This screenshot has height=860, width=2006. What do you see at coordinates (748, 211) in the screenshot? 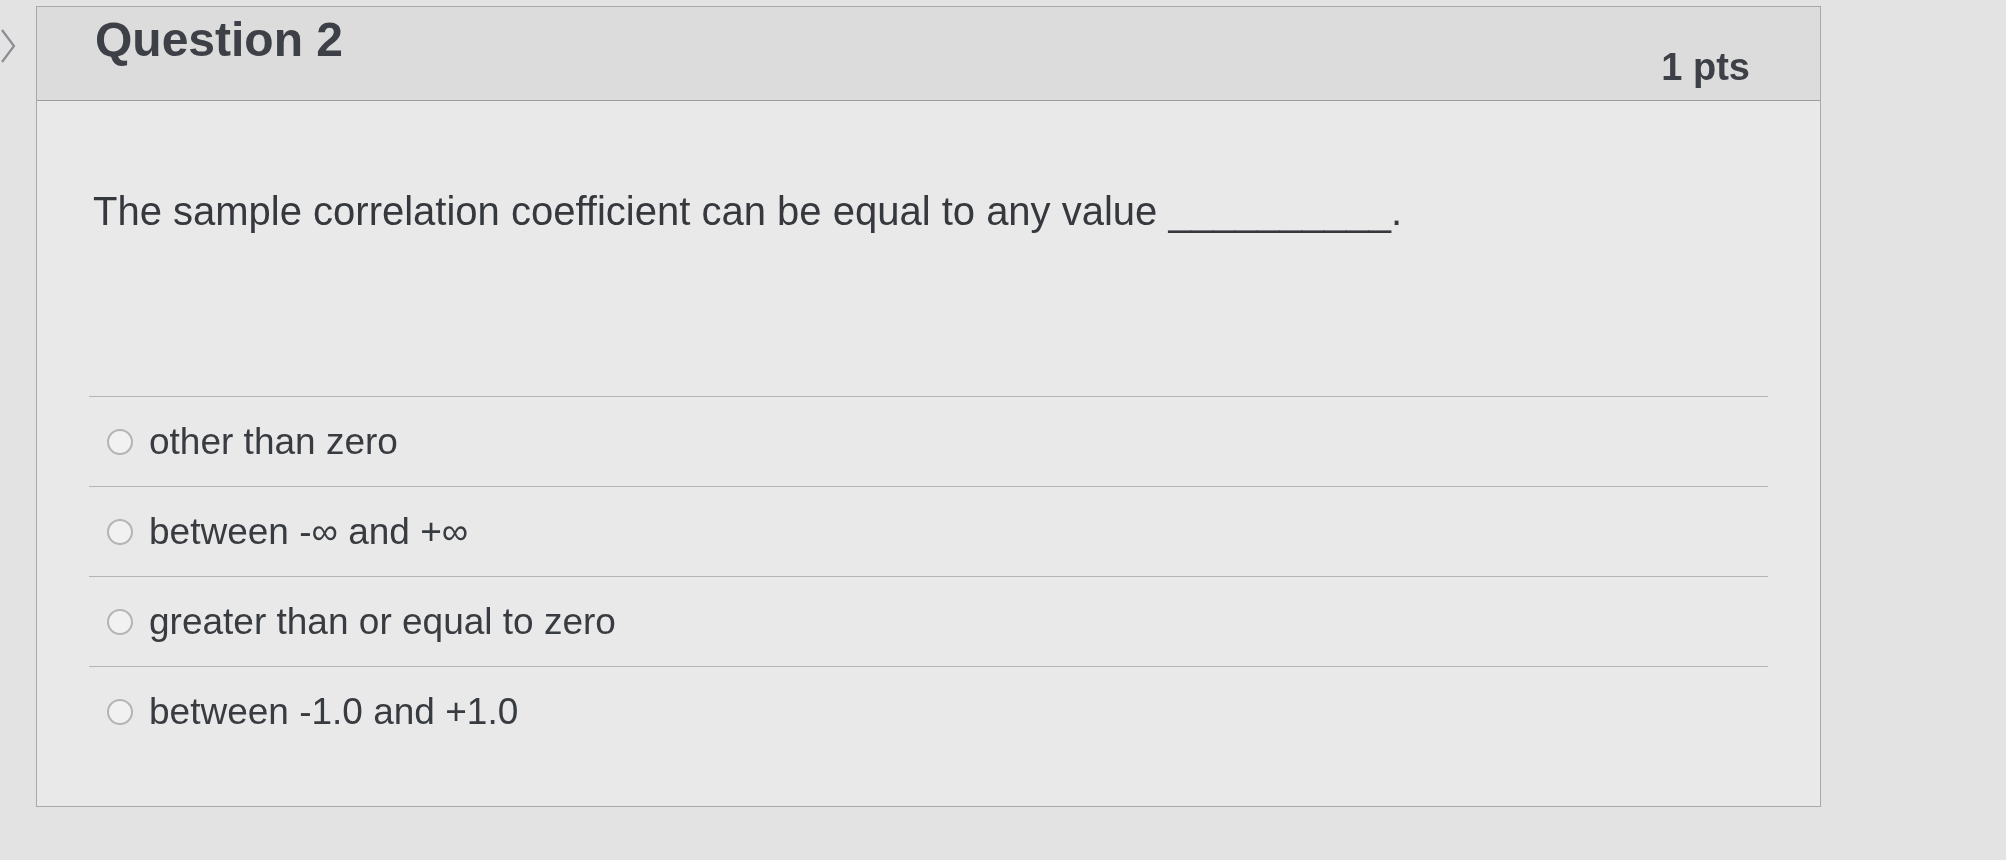
I see `question-text: The sample correlation coefficient can be equal to any value __________.` at bounding box center [748, 211].